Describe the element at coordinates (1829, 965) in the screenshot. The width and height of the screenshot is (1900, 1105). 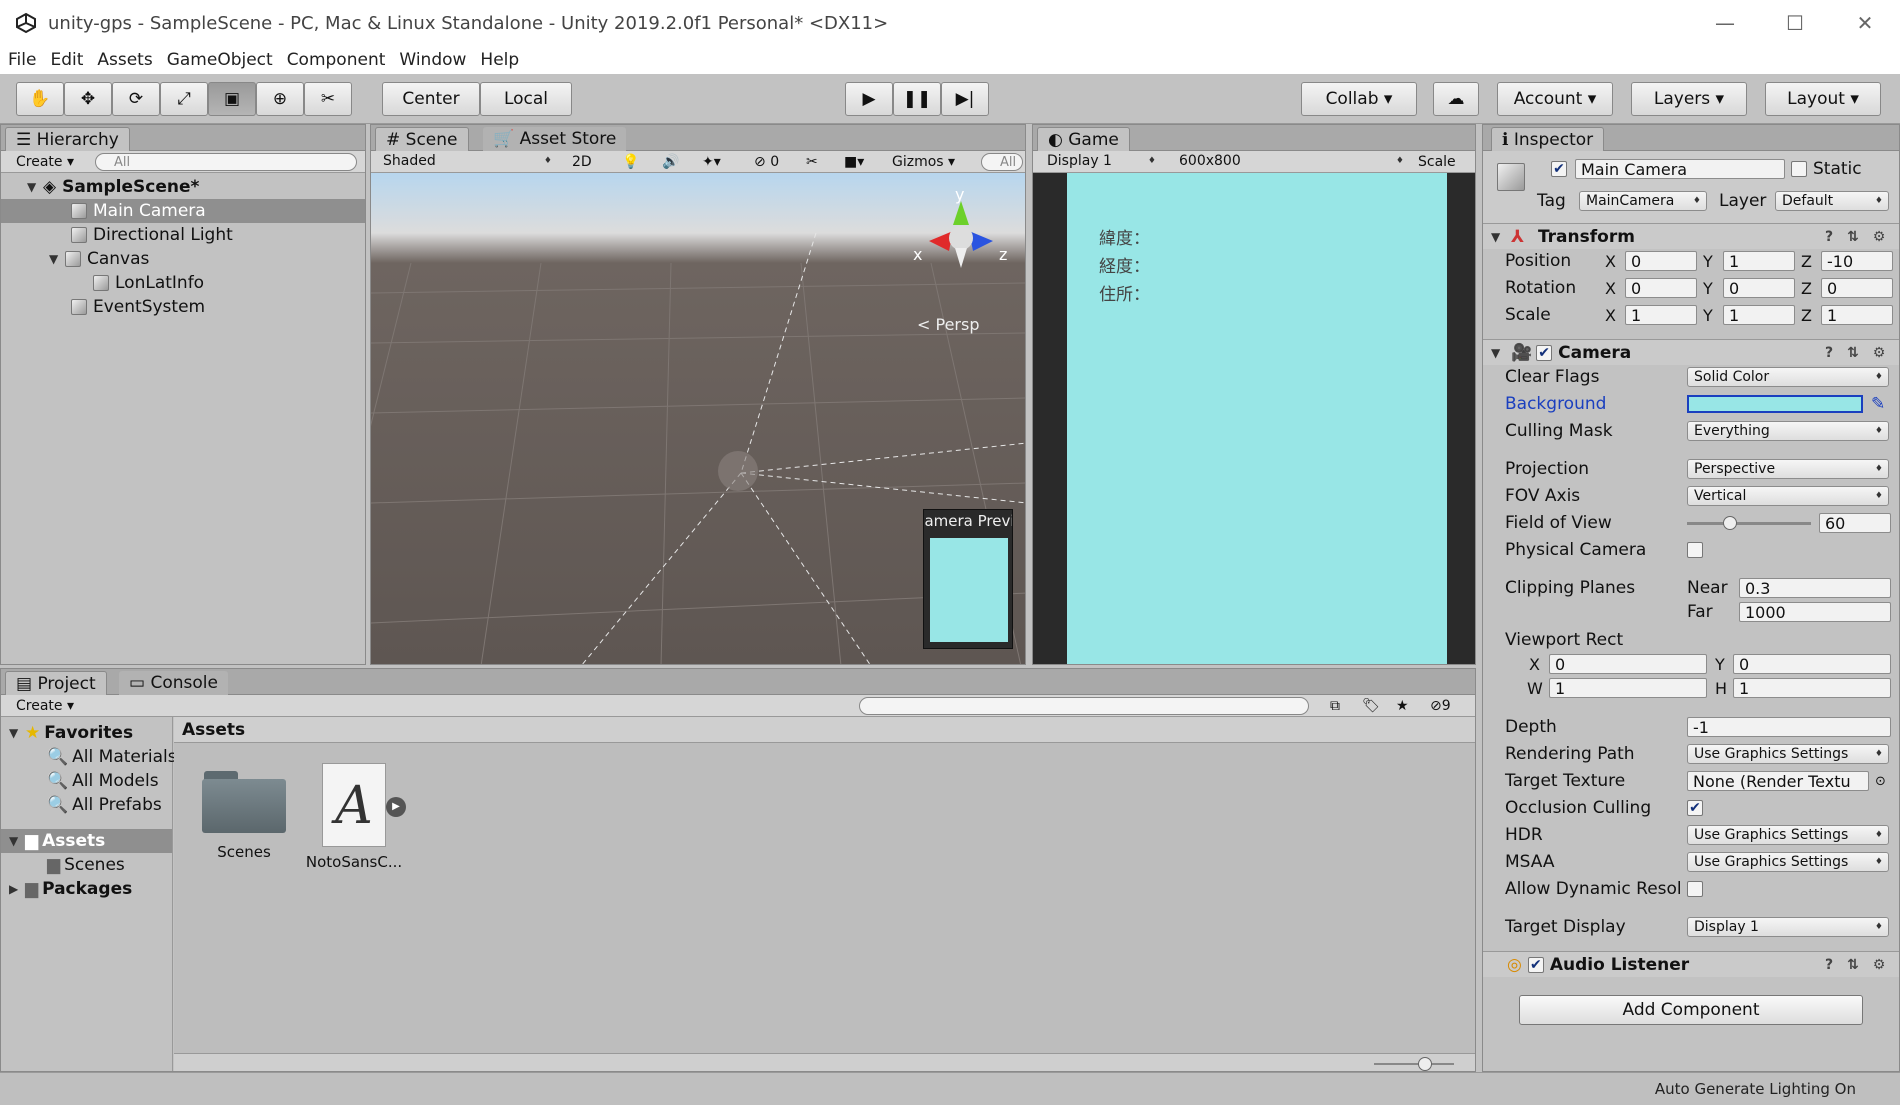
I see `help-icon: ?` at that location.